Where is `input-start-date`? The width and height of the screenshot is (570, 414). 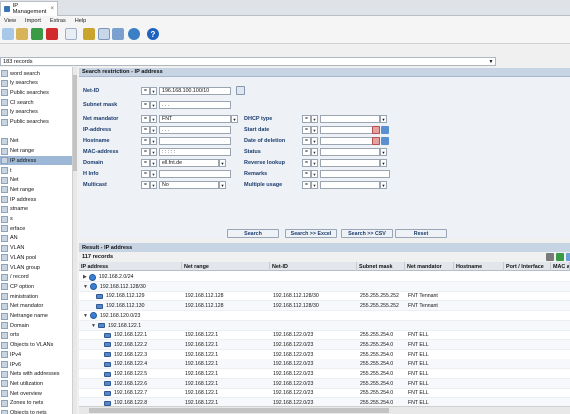
input-start-date is located at coordinates (350, 130).